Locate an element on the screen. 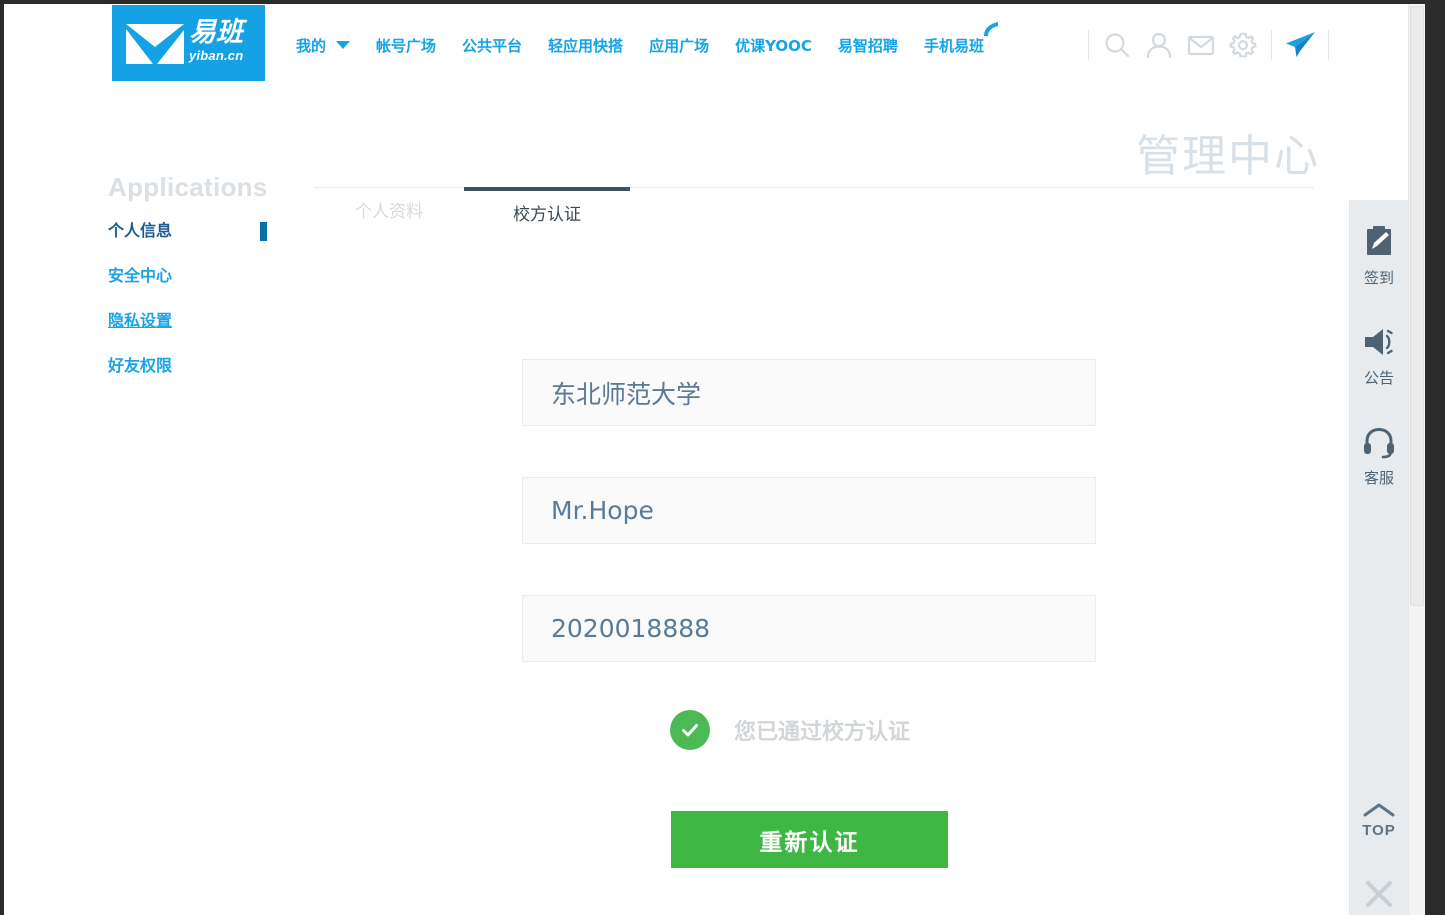  header-icon-group is located at coordinates (1208, 45).